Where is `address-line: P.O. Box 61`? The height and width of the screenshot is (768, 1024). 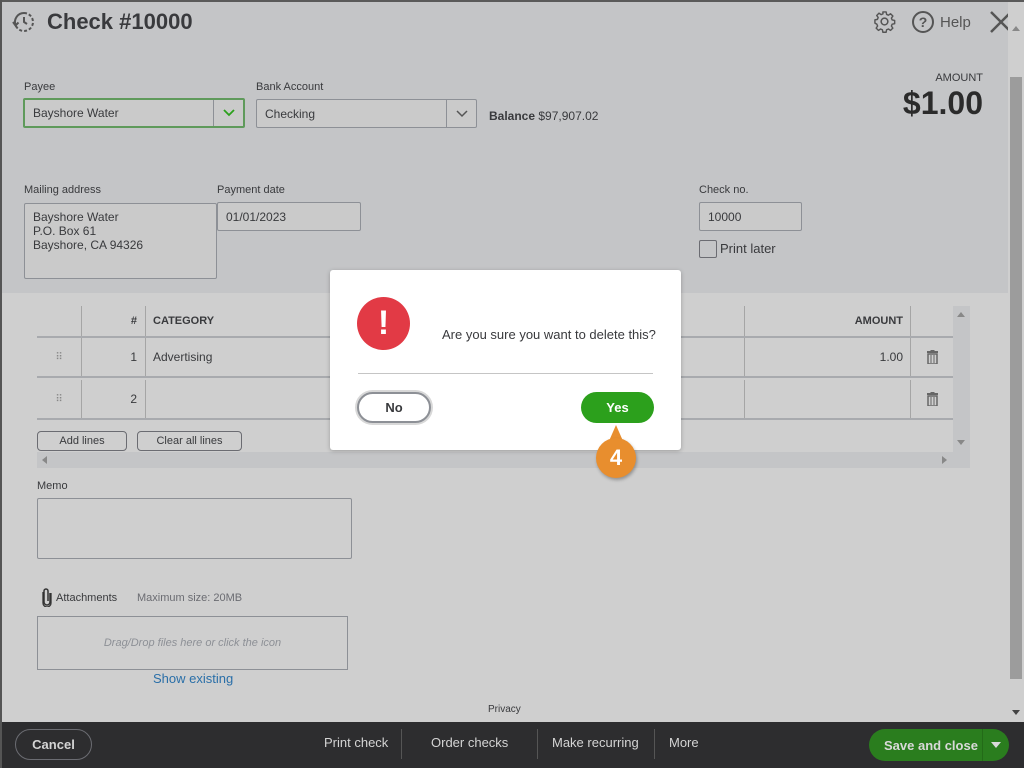
address-line: P.O. Box 61 is located at coordinates (65, 231).